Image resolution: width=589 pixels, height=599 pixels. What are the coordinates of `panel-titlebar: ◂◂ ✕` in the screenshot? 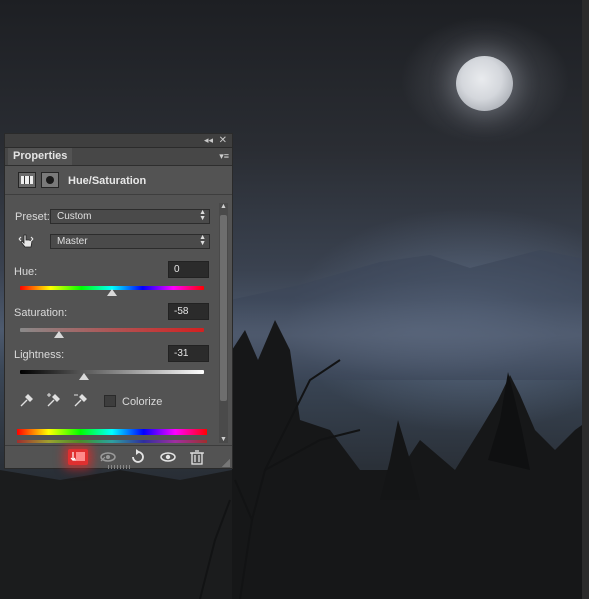 It's located at (118, 141).